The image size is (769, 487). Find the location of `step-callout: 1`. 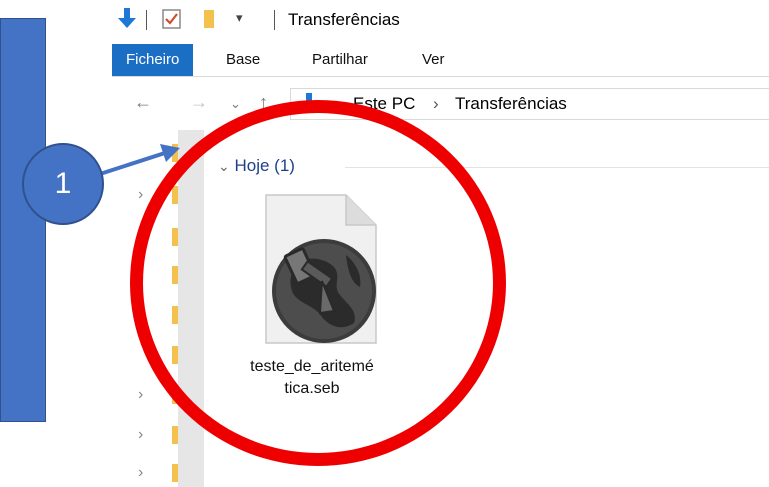

step-callout: 1 is located at coordinates (63, 184).